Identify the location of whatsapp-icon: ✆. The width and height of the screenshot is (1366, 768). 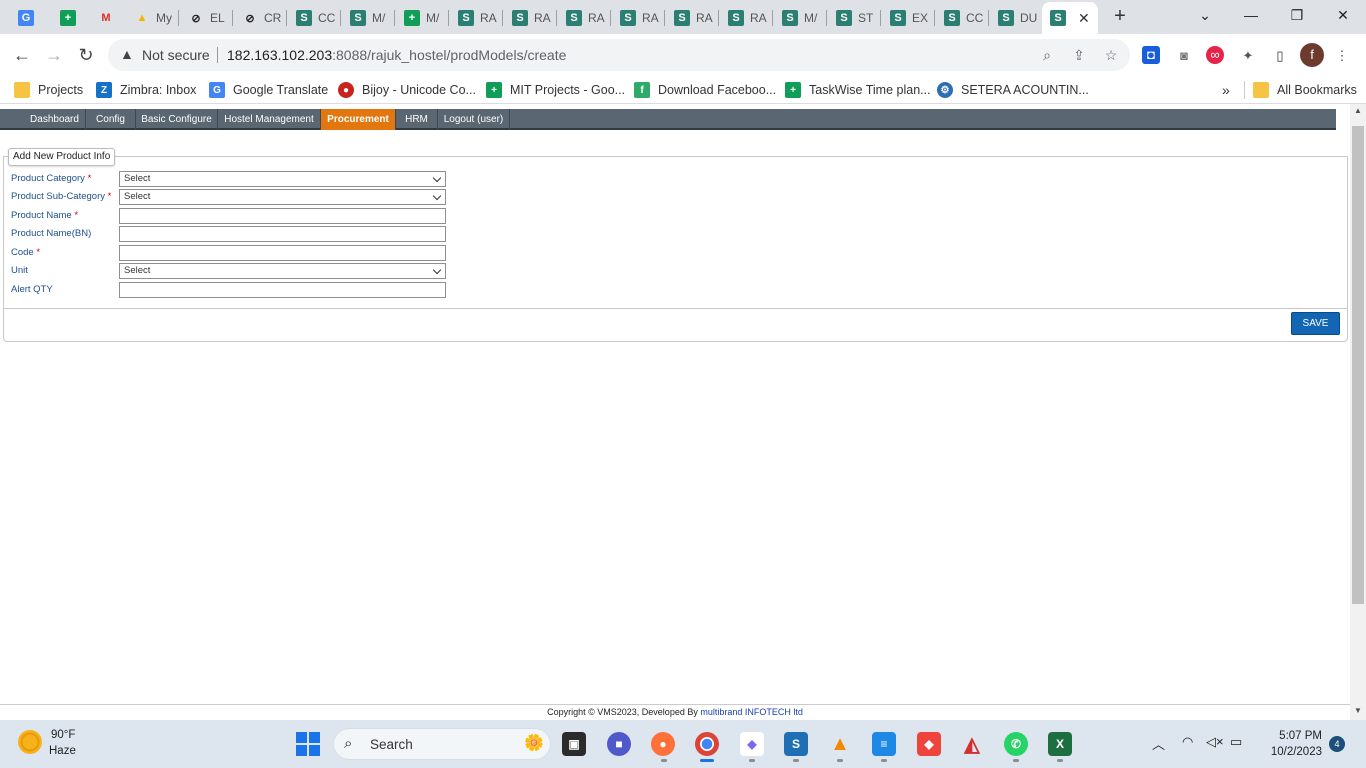
(1016, 744).